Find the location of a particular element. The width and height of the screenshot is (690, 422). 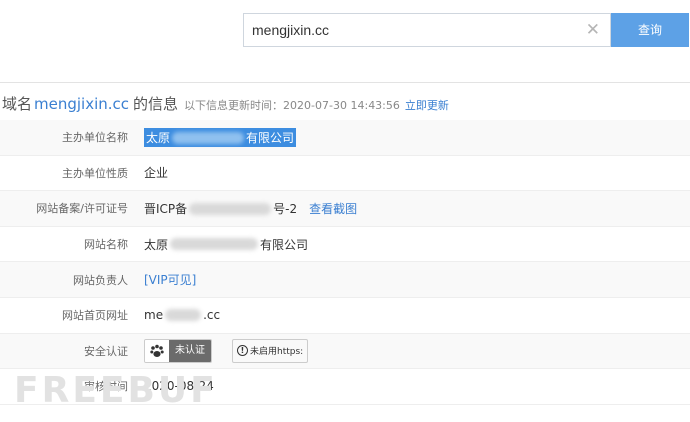

row-value: 企业 is located at coordinates (156, 173).